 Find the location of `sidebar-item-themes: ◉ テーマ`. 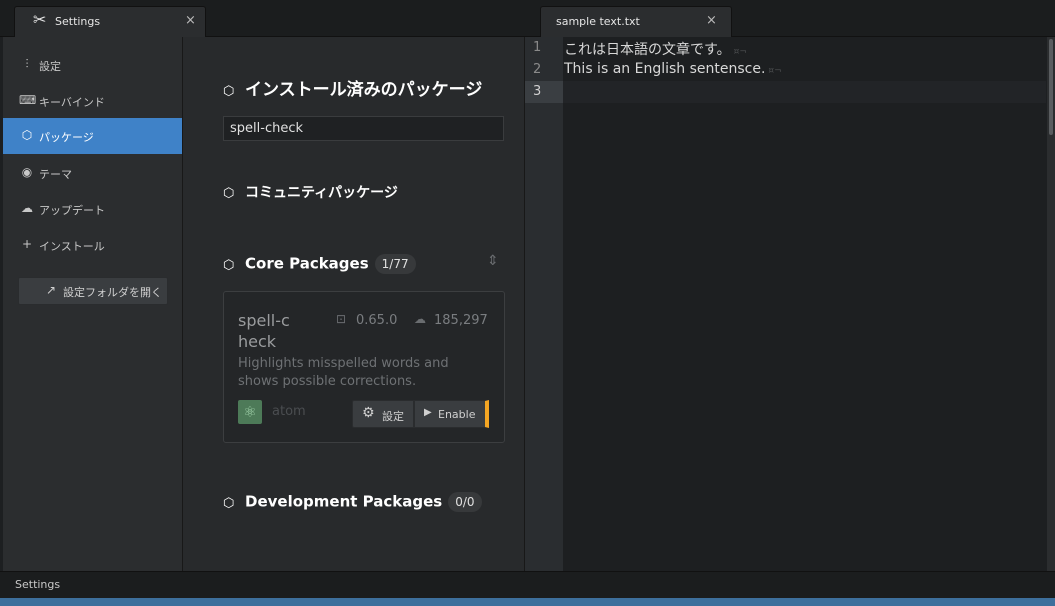

sidebar-item-themes: ◉ テーマ is located at coordinates (92, 173).